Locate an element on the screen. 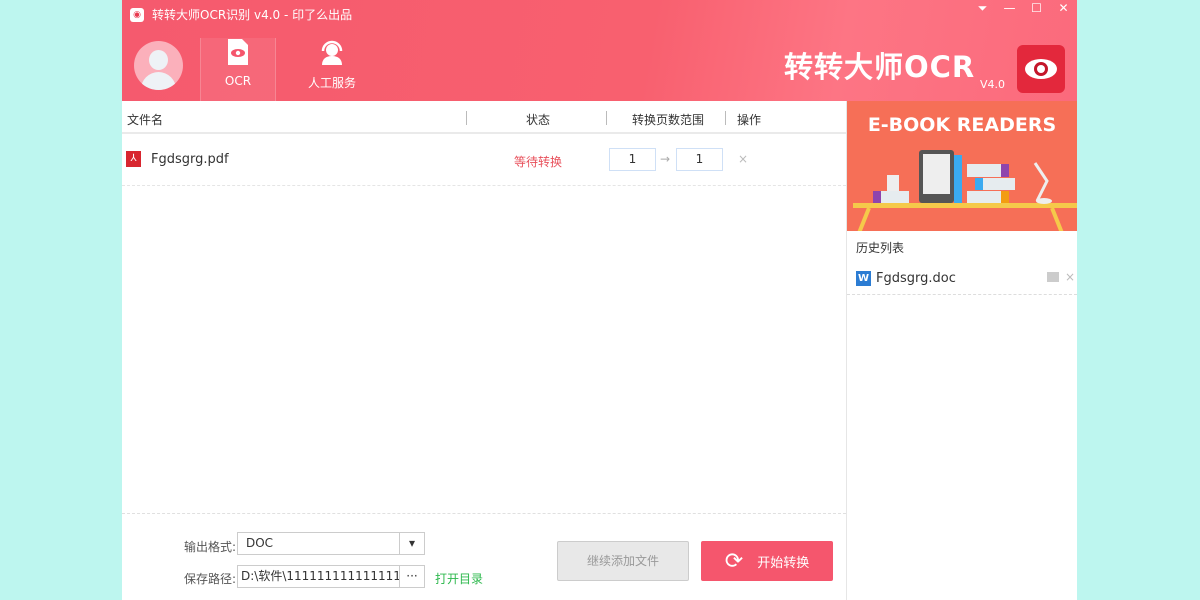  history-title: 历史列表 is located at coordinates (880, 248).